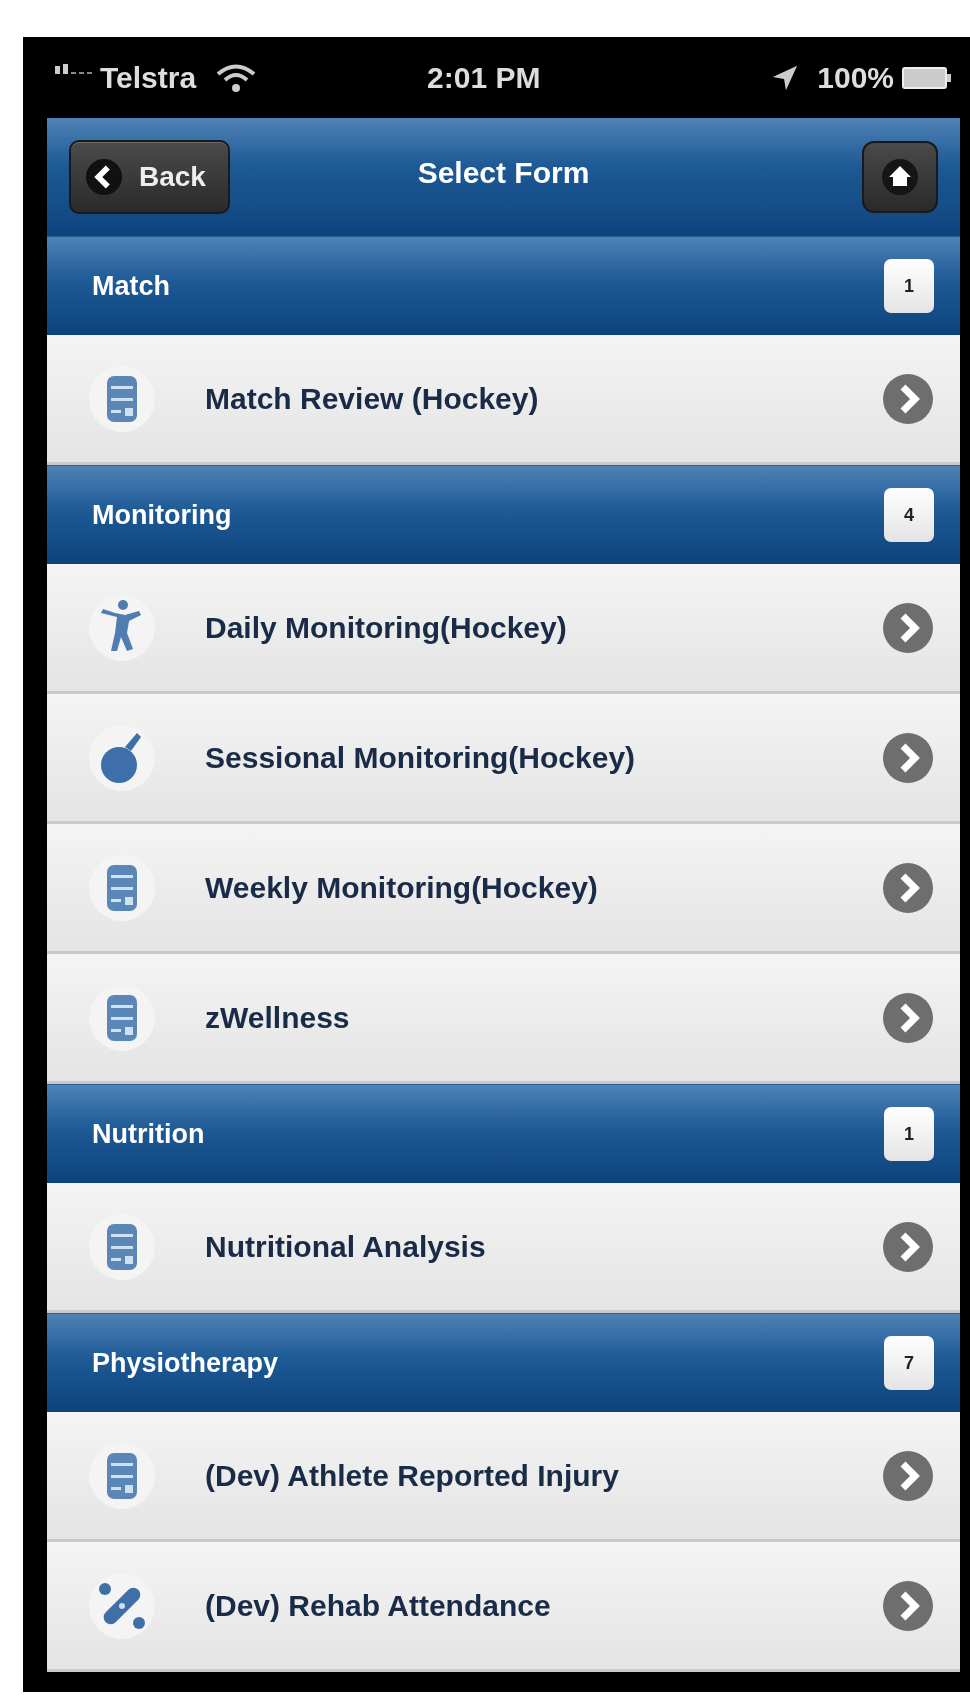 This screenshot has width=970, height=1700. I want to click on home-icon, so click(900, 177).